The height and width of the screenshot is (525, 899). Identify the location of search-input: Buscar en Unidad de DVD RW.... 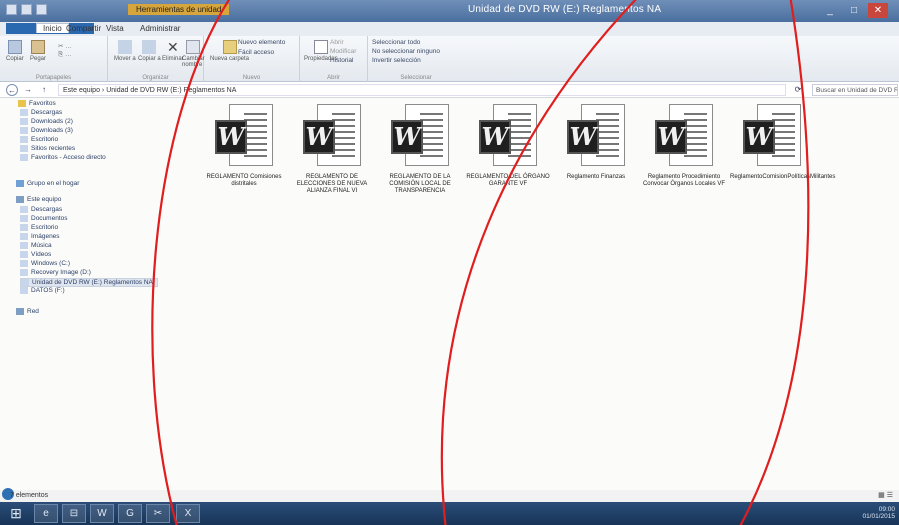
(855, 90).